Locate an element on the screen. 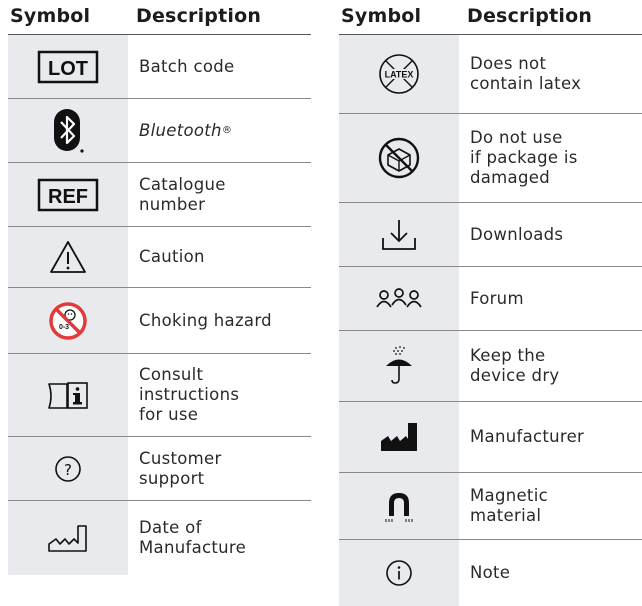 This screenshot has width=642, height=606. note-icon is located at coordinates (399, 573).